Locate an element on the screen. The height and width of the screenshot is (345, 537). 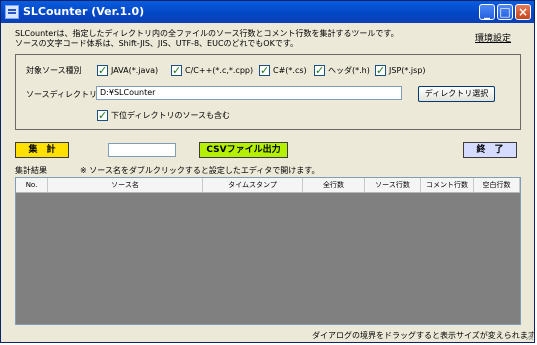
minimize-button: _ is located at coordinates (487, 12).